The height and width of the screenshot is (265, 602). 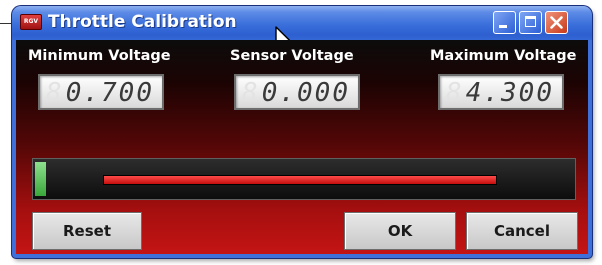 I want to click on minimum-voltage-value: 0.700, so click(x=109, y=93).